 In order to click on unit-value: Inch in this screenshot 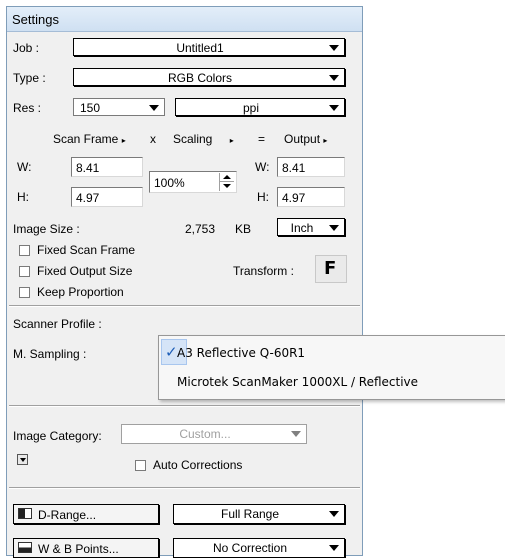, I will do `click(302, 228)`.